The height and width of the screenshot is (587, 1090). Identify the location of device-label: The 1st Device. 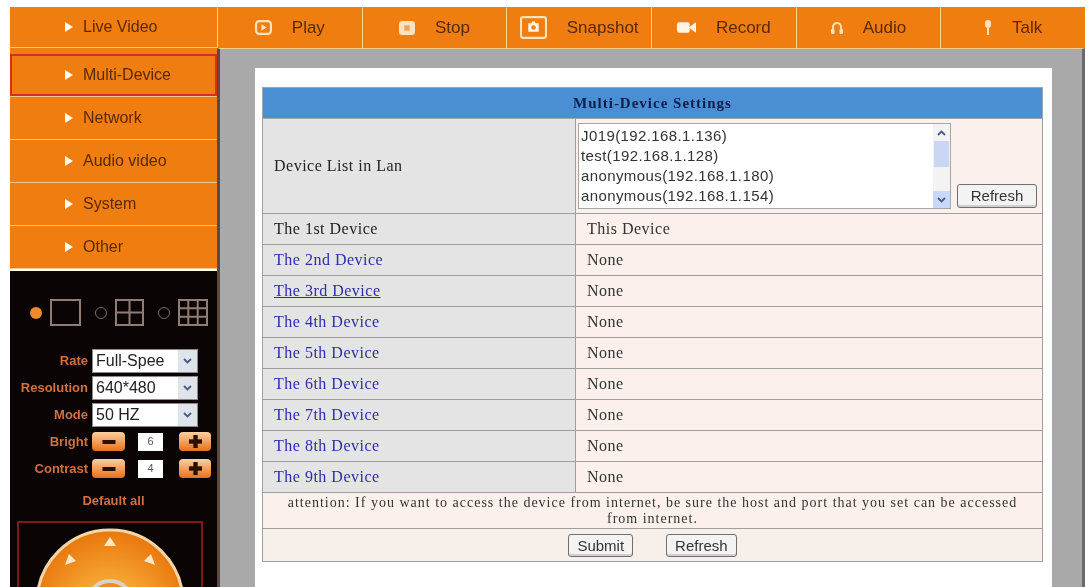
(326, 228).